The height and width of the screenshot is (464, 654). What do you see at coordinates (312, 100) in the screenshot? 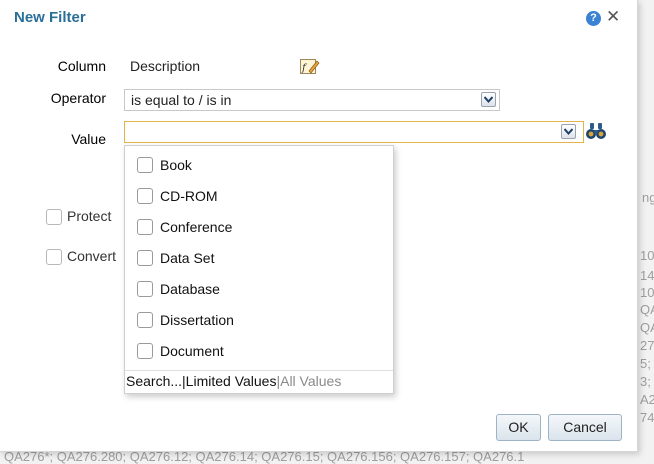
I see `operator-select: is equal to / is in` at bounding box center [312, 100].